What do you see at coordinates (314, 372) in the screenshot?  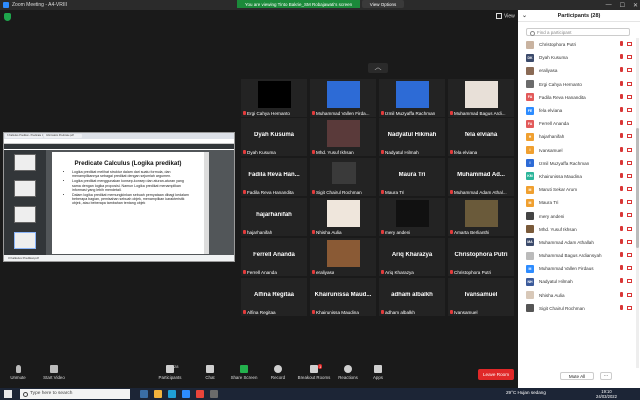 I see `breakout-rooms-button: 1 Breakout Rooms` at bounding box center [314, 372].